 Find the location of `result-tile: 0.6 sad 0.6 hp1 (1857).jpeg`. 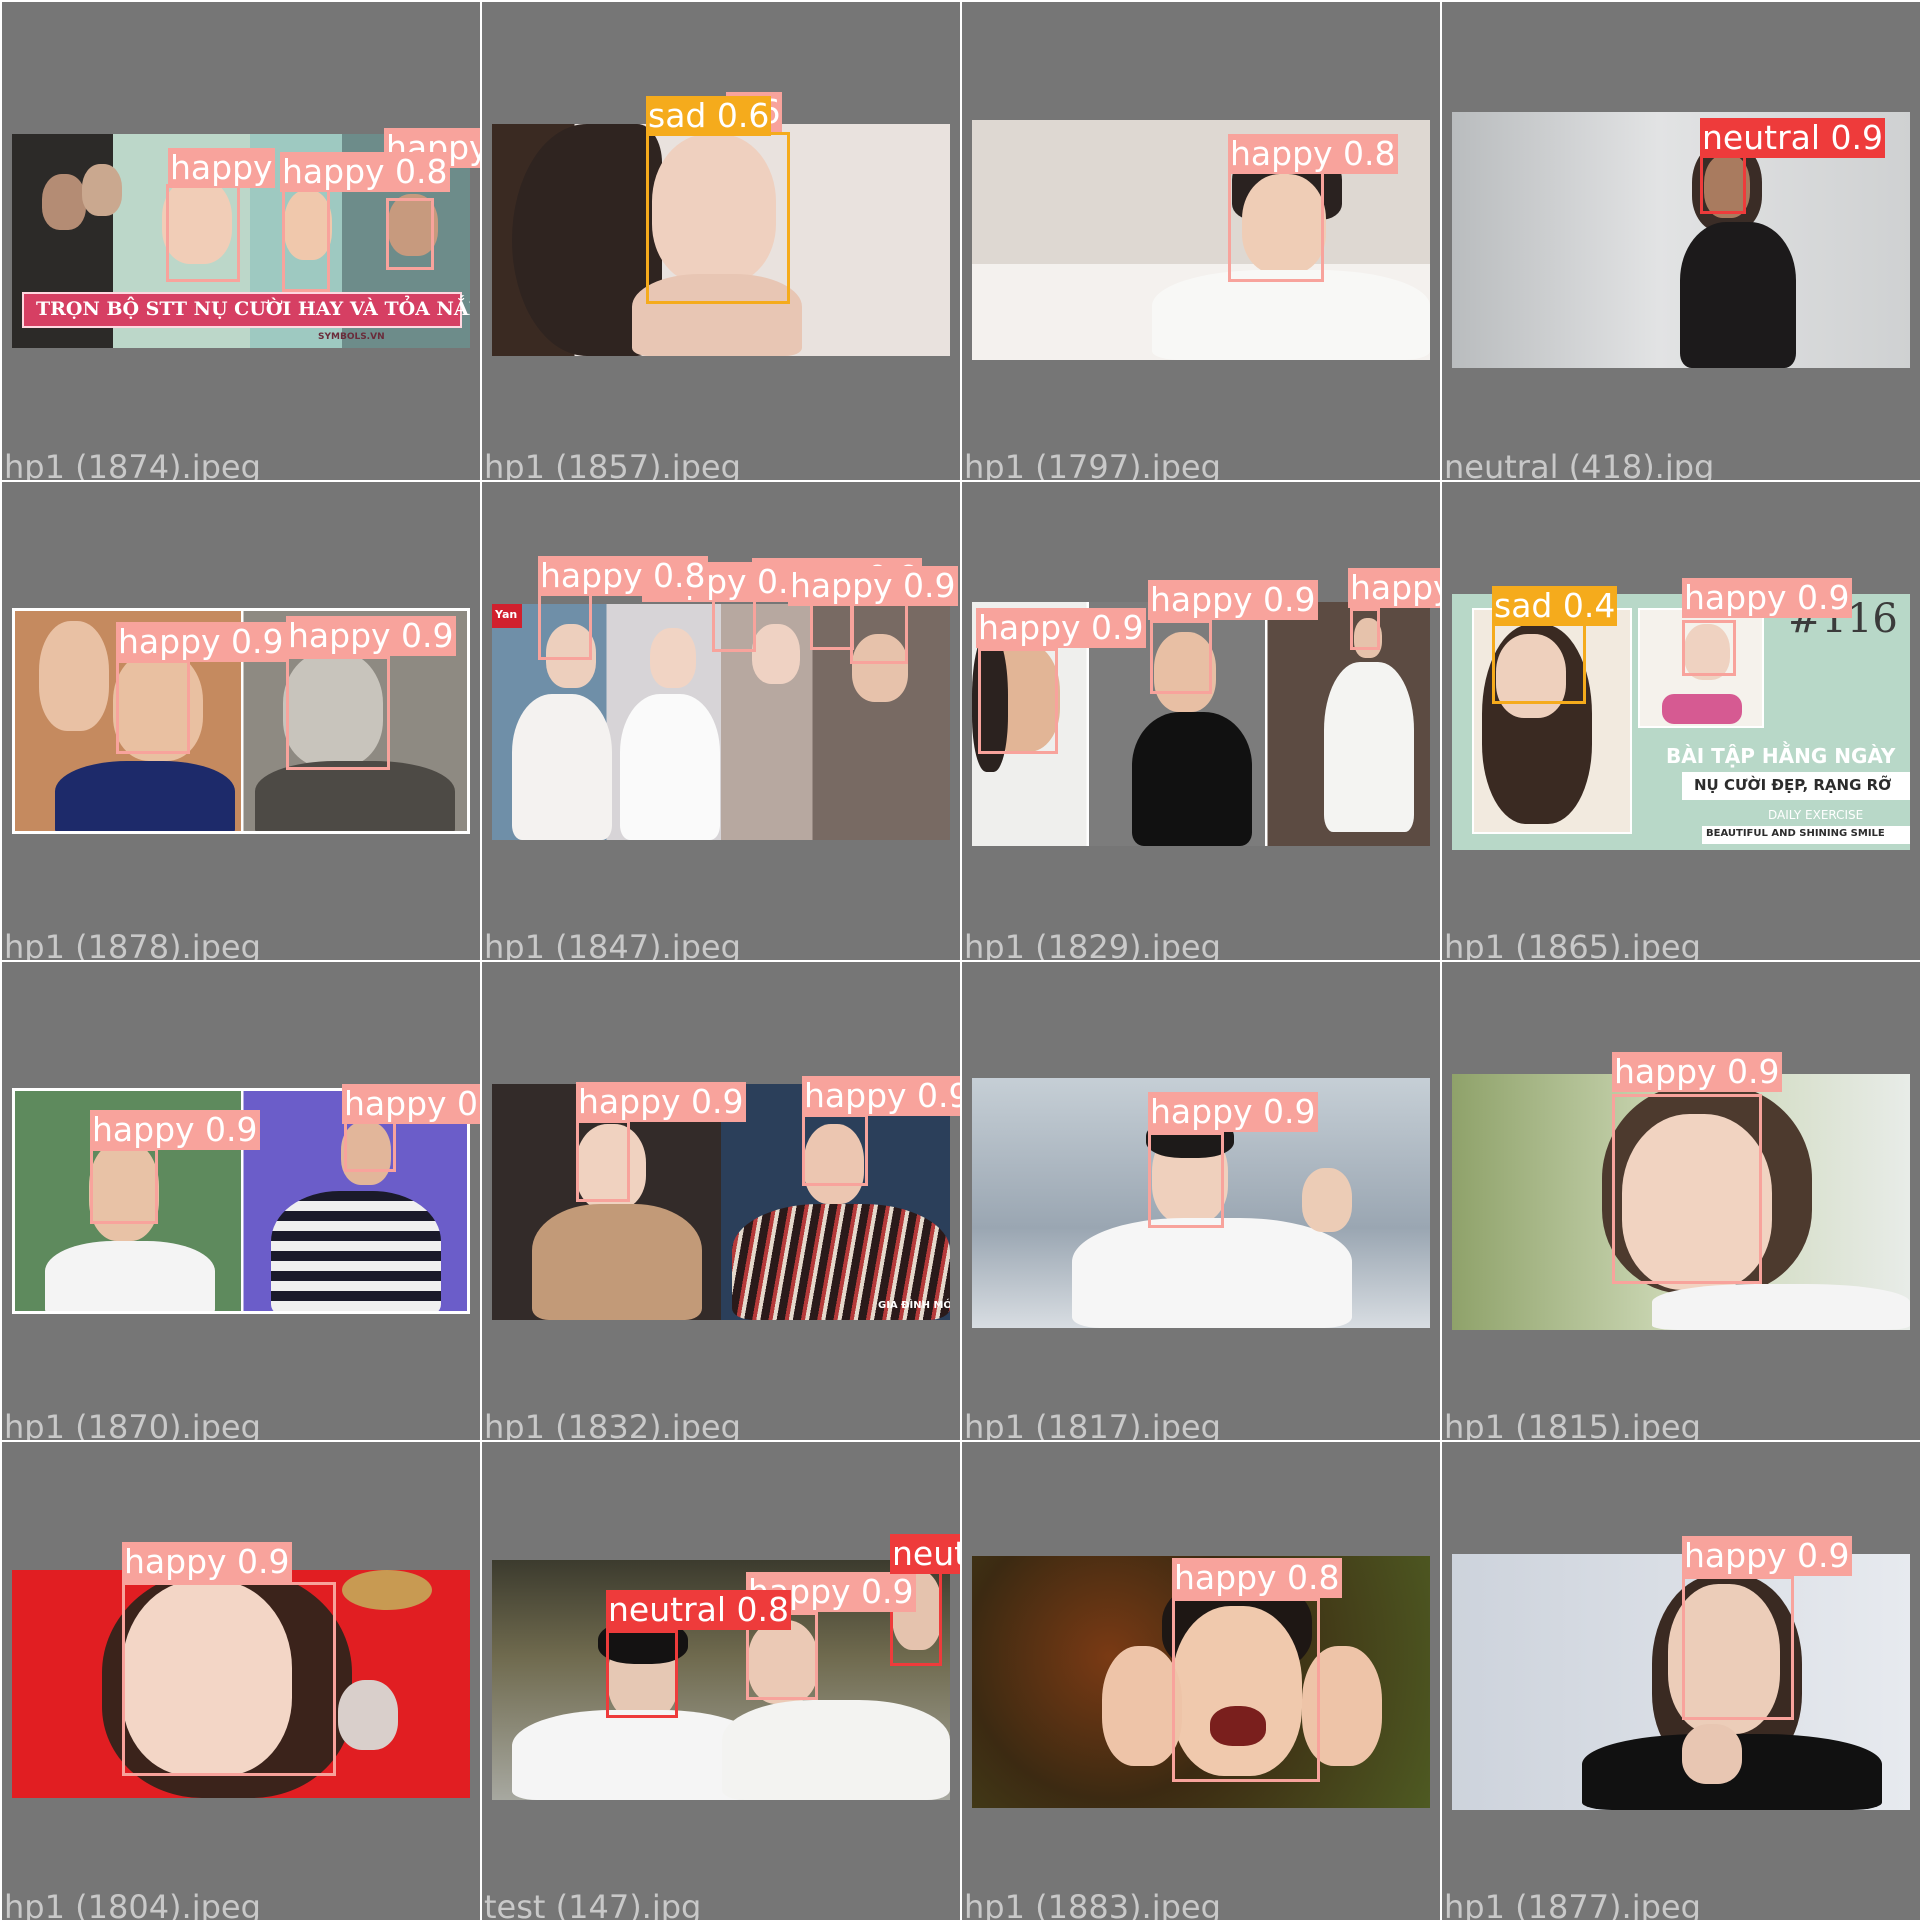

result-tile: 0.6 sad 0.6 hp1 (1857).jpeg is located at coordinates (721, 241).